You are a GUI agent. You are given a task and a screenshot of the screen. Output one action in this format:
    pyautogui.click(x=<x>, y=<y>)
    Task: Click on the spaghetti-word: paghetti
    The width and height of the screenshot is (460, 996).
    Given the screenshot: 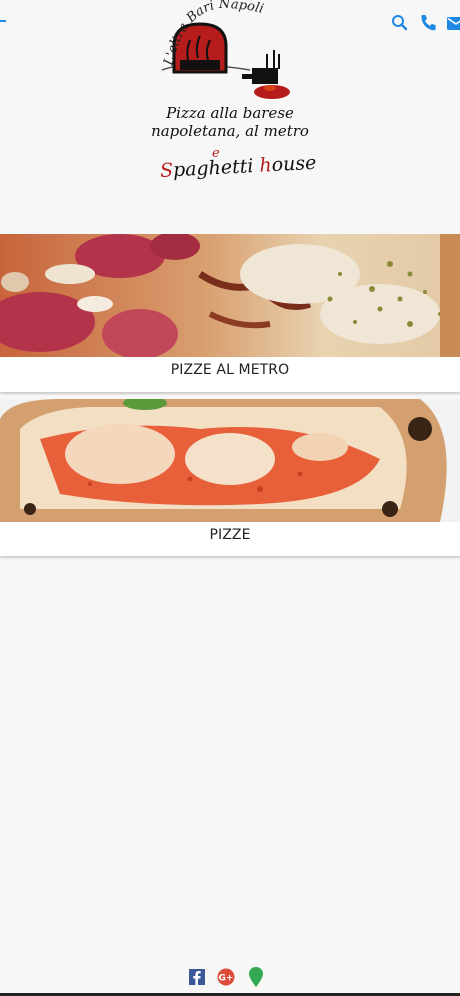 What is the action you would take?
    pyautogui.click(x=216, y=168)
    